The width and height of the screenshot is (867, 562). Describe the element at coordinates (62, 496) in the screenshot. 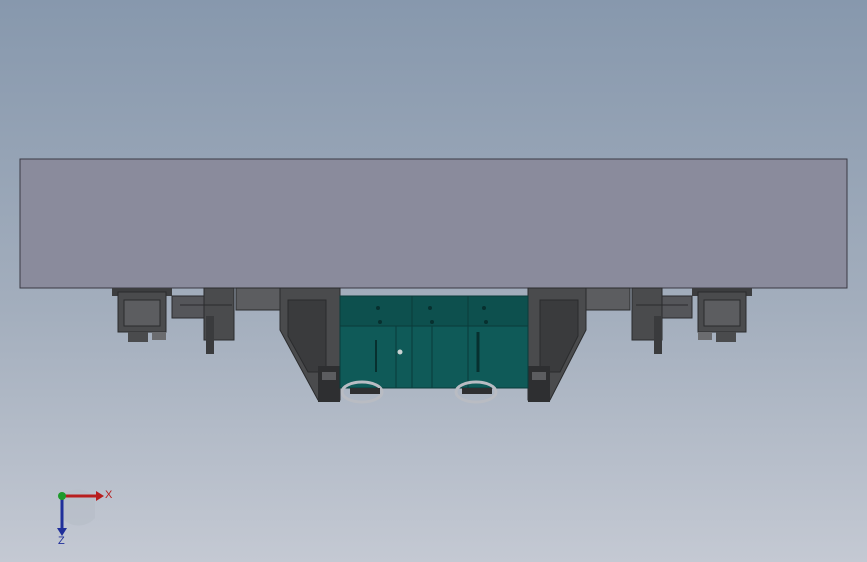

I see `y-axis-icon` at that location.